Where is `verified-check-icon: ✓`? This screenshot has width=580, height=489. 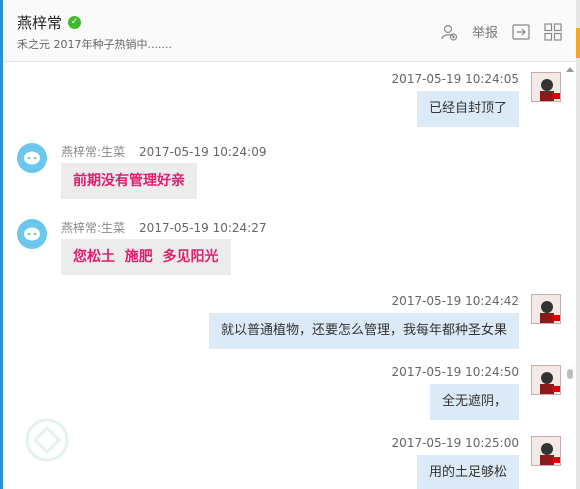
verified-check-icon: ✓ is located at coordinates (75, 22).